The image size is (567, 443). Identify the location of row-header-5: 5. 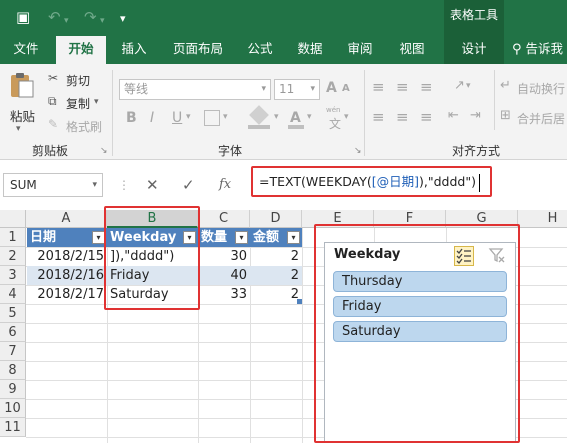
(13, 313).